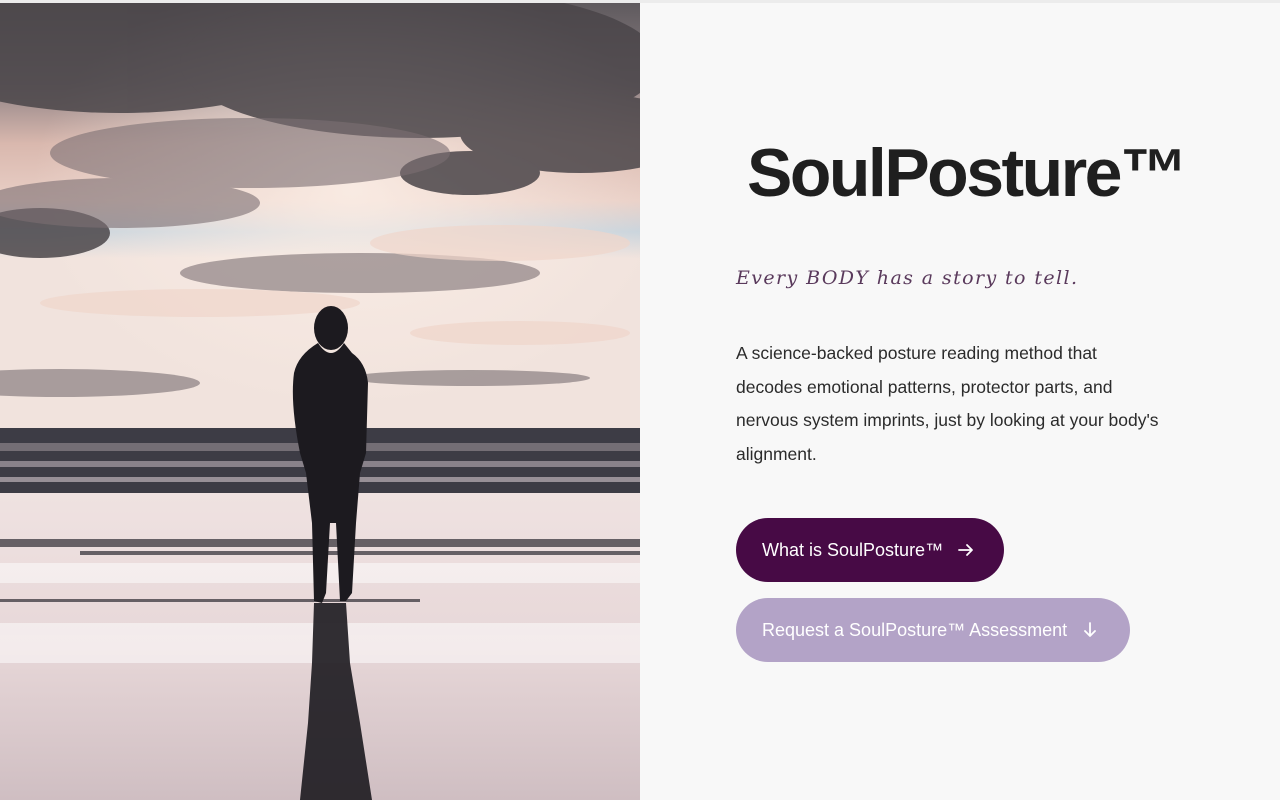 Image resolution: width=1280 pixels, height=800 pixels. What do you see at coordinates (853, 549) in the screenshot?
I see `what-is-soulposture-label: What is SoulPosture™` at bounding box center [853, 549].